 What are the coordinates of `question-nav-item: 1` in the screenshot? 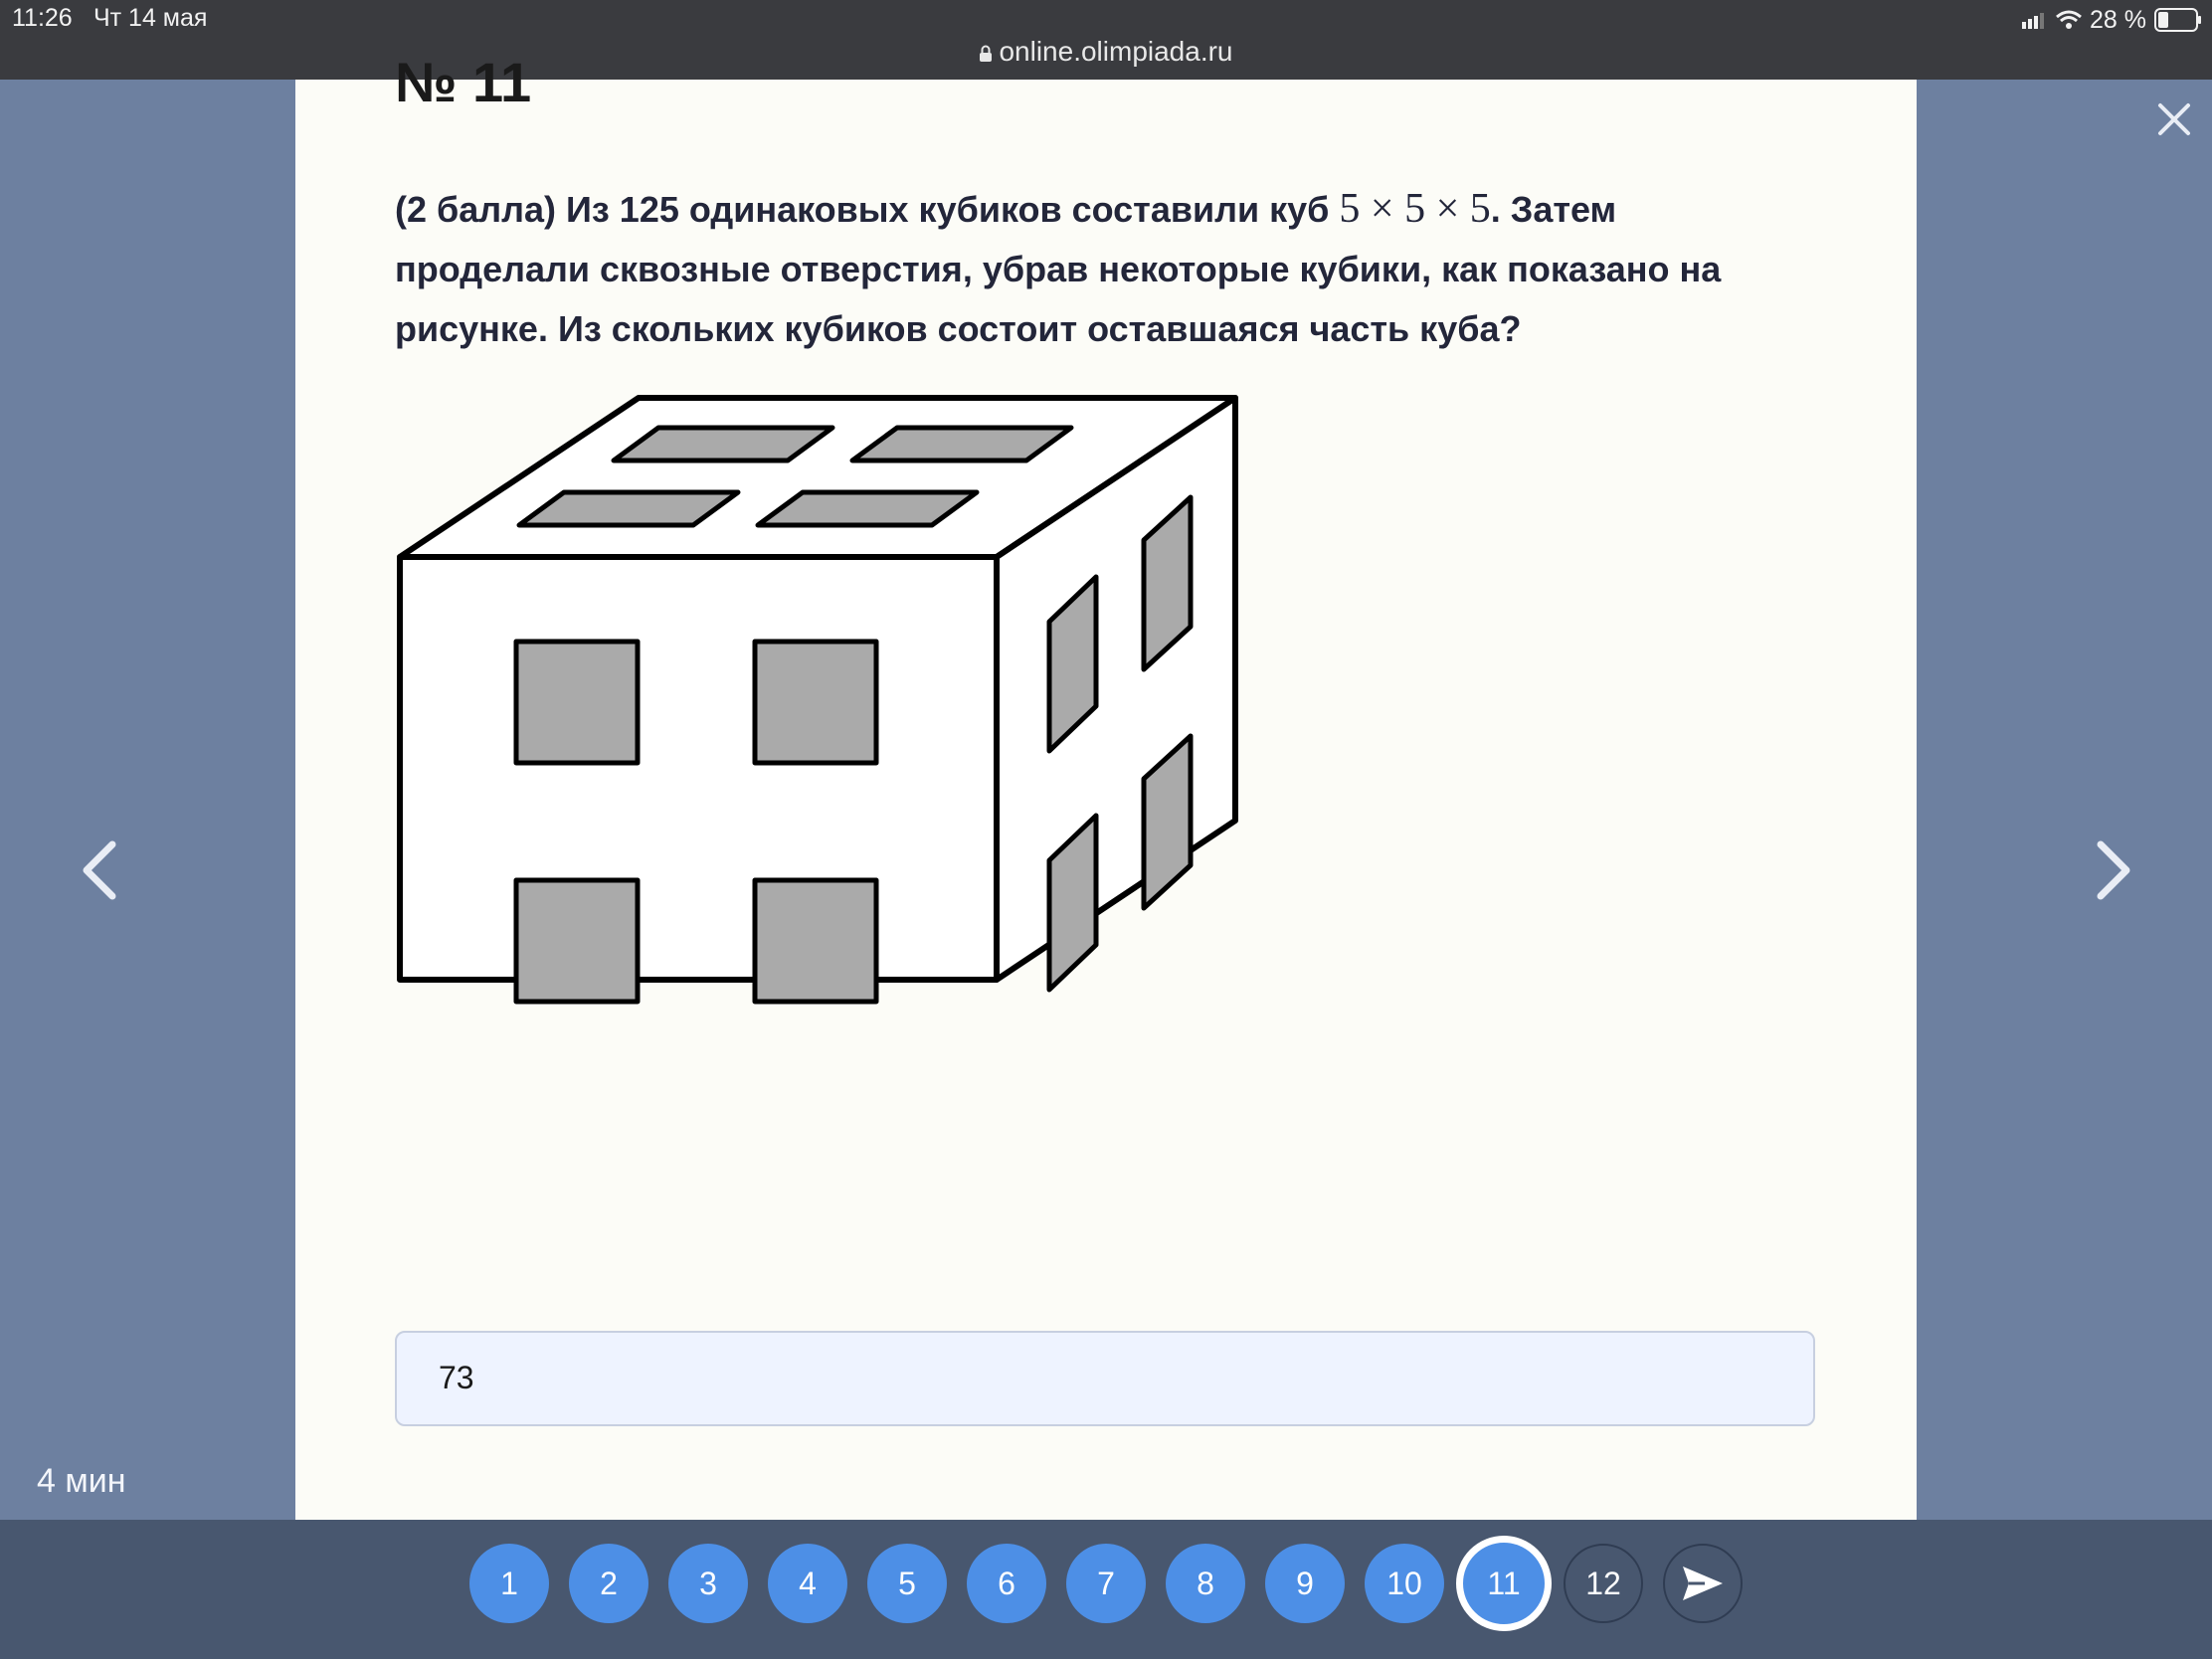 It's located at (509, 1583).